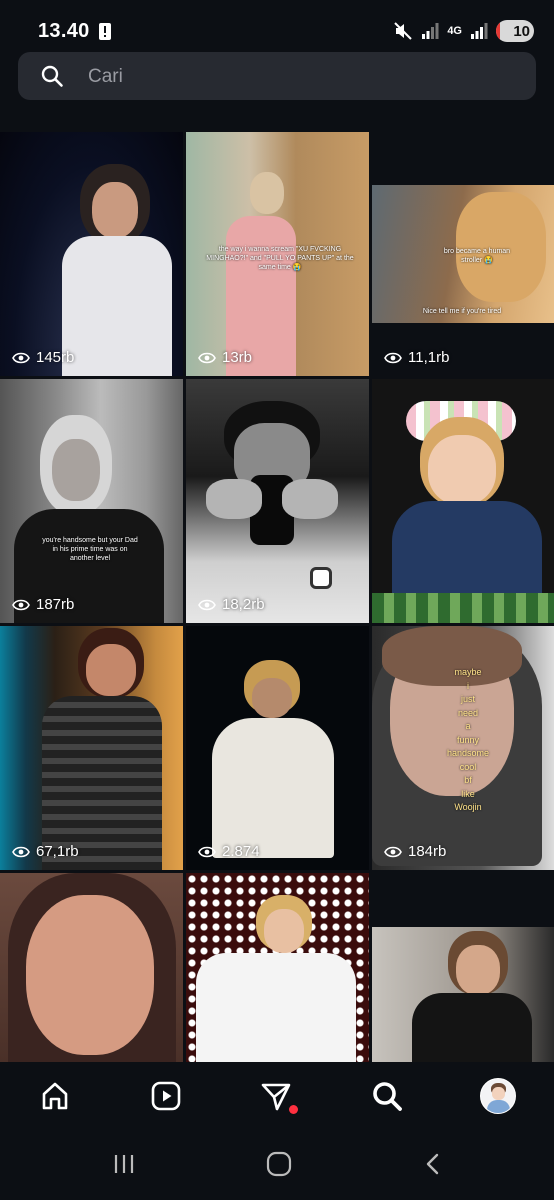 This screenshot has height=1200, width=554. I want to click on view-count-text: 11,1rb, so click(429, 357).